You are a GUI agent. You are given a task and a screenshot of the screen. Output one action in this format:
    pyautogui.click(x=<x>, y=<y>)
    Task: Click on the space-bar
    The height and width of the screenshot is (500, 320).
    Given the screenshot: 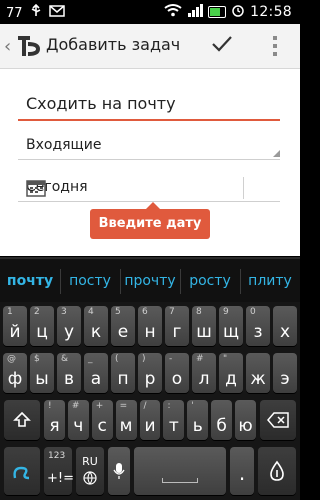 What is the action you would take?
    pyautogui.click(x=180, y=471)
    